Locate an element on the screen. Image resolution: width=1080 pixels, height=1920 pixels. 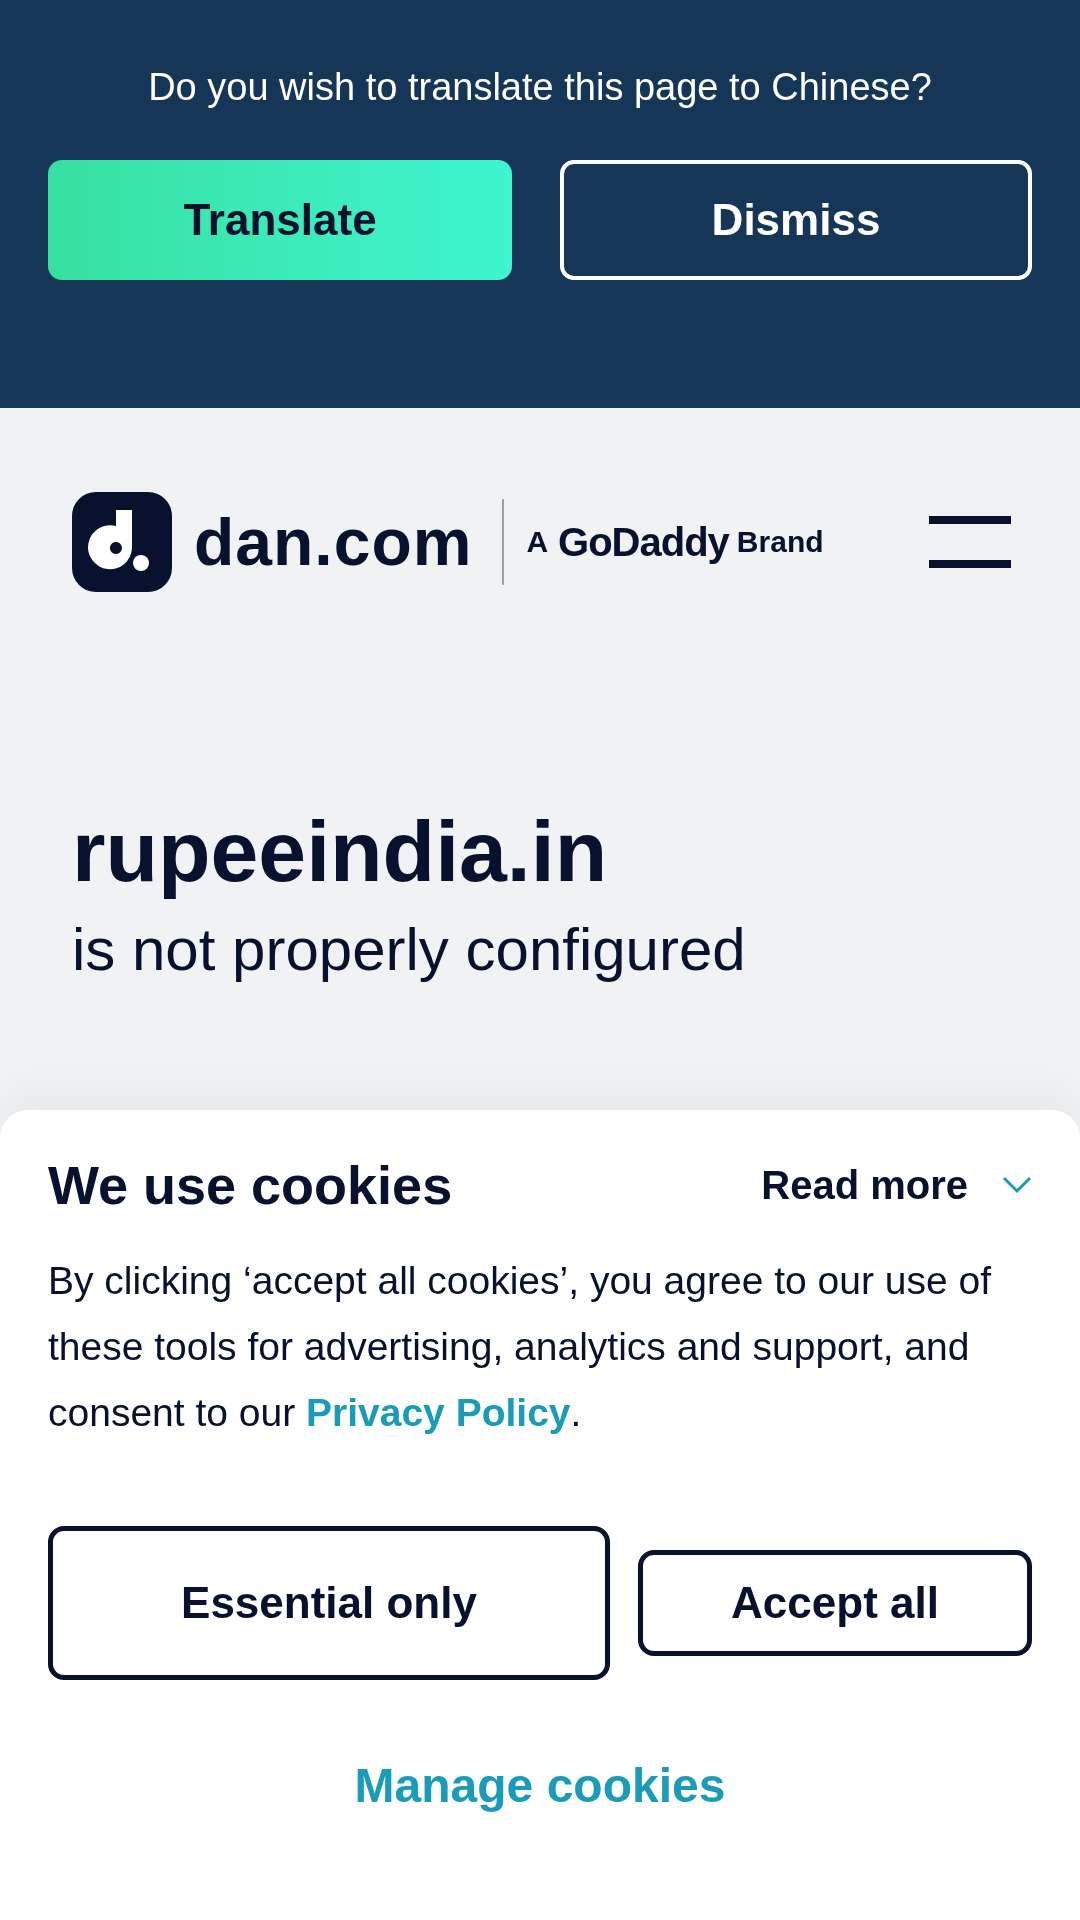
read-more-button: Read more is located at coordinates (896, 1185).